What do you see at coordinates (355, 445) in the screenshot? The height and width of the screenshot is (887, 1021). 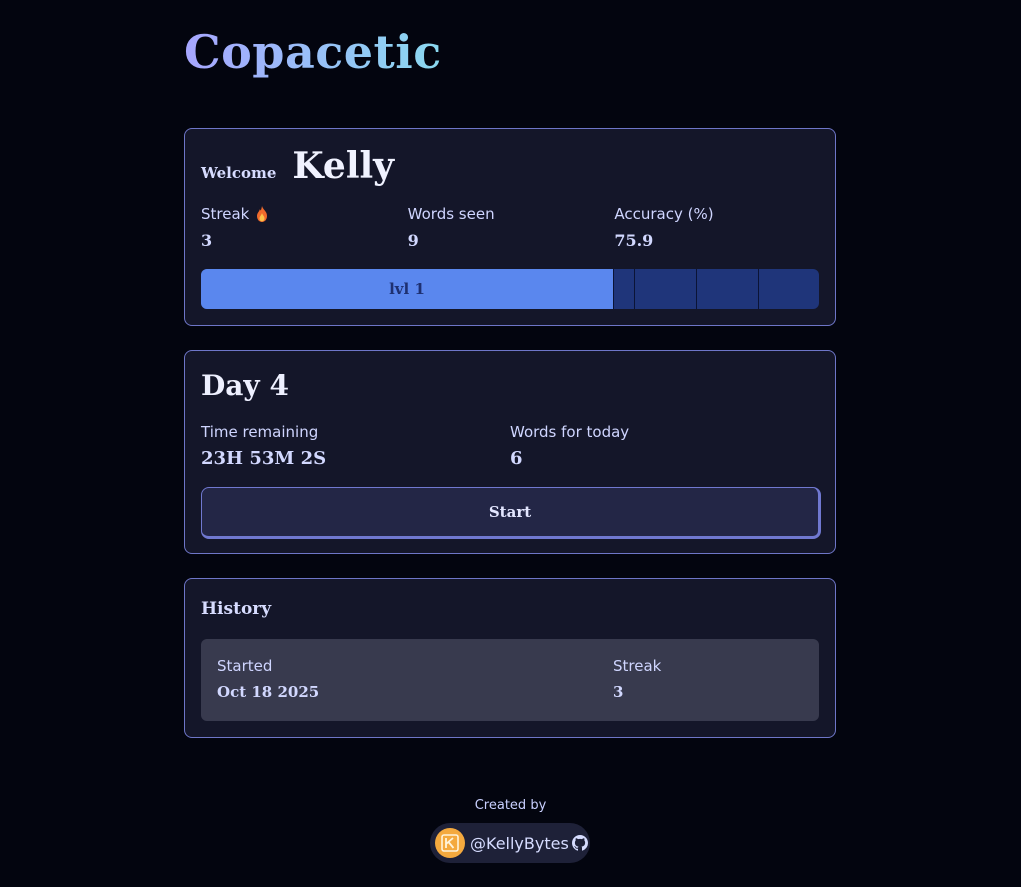 I see `time-remaining: Time remaining 23H 53M 2S` at bounding box center [355, 445].